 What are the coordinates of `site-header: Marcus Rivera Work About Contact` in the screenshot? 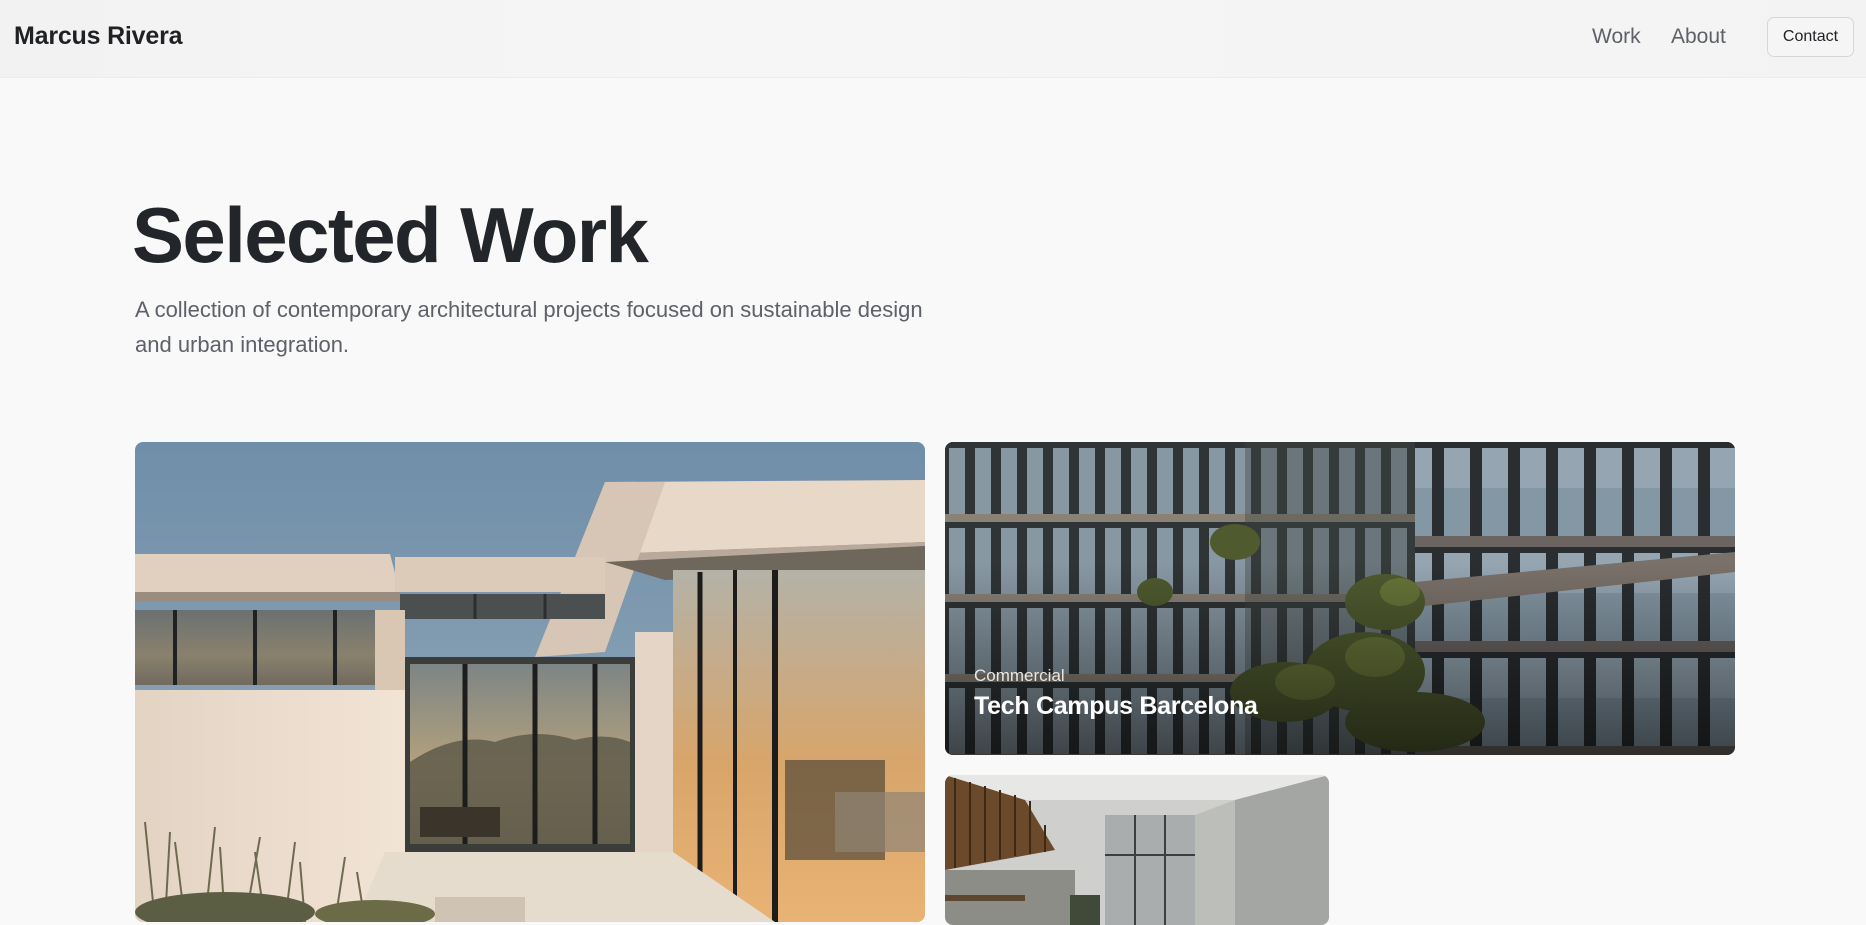 It's located at (933, 39).